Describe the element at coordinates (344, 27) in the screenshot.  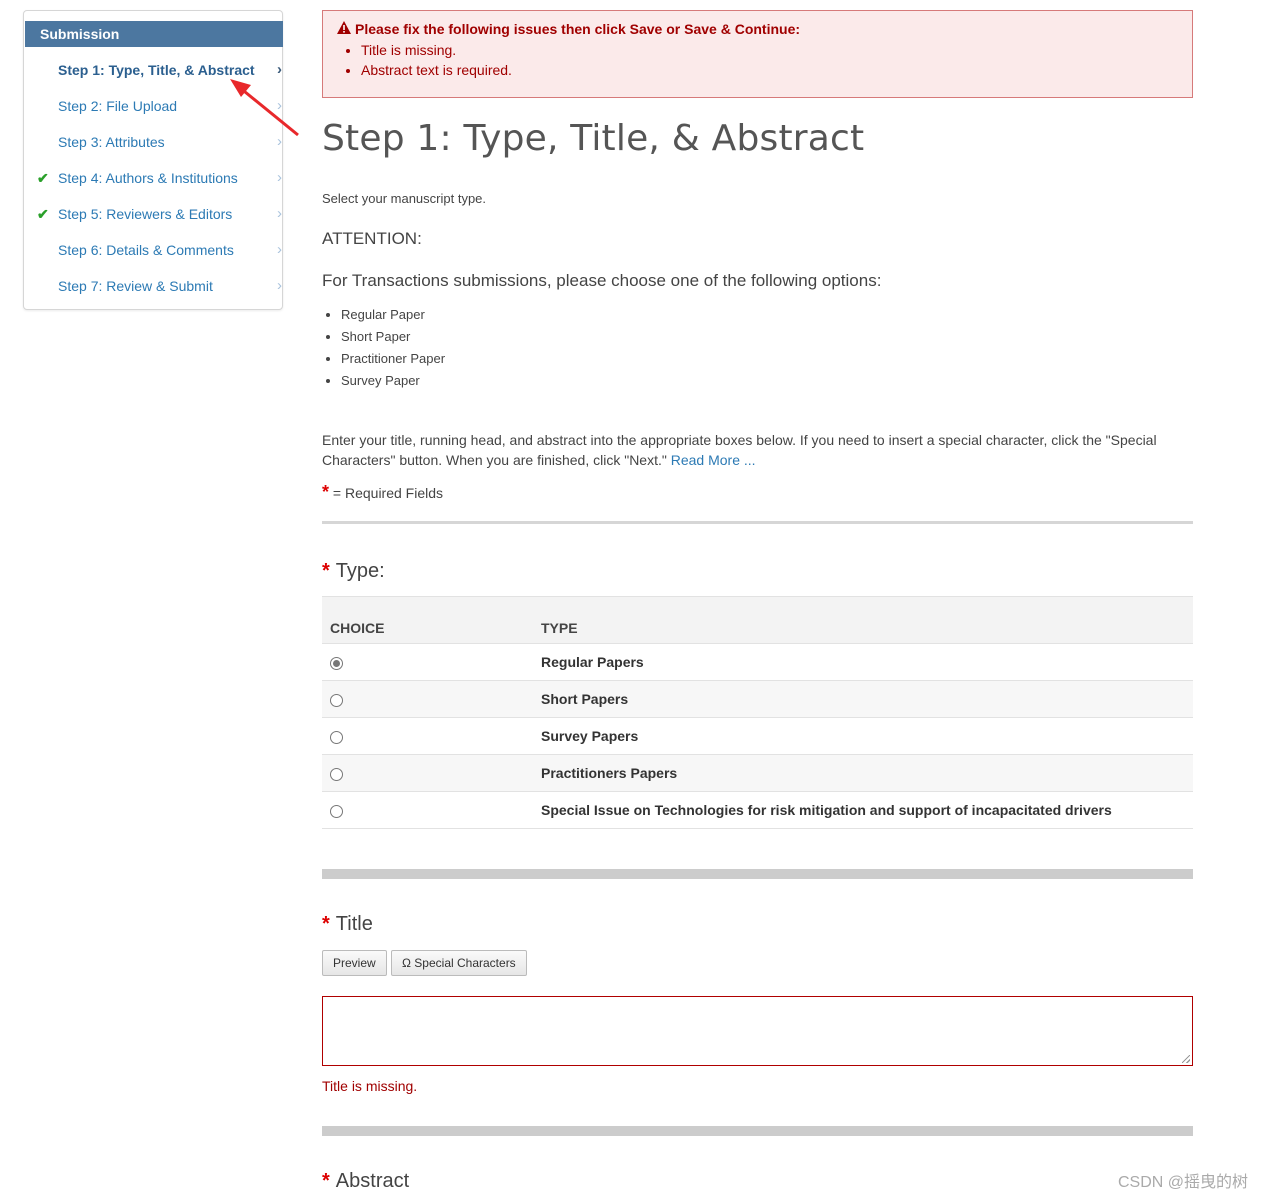
I see `warning-icon` at that location.